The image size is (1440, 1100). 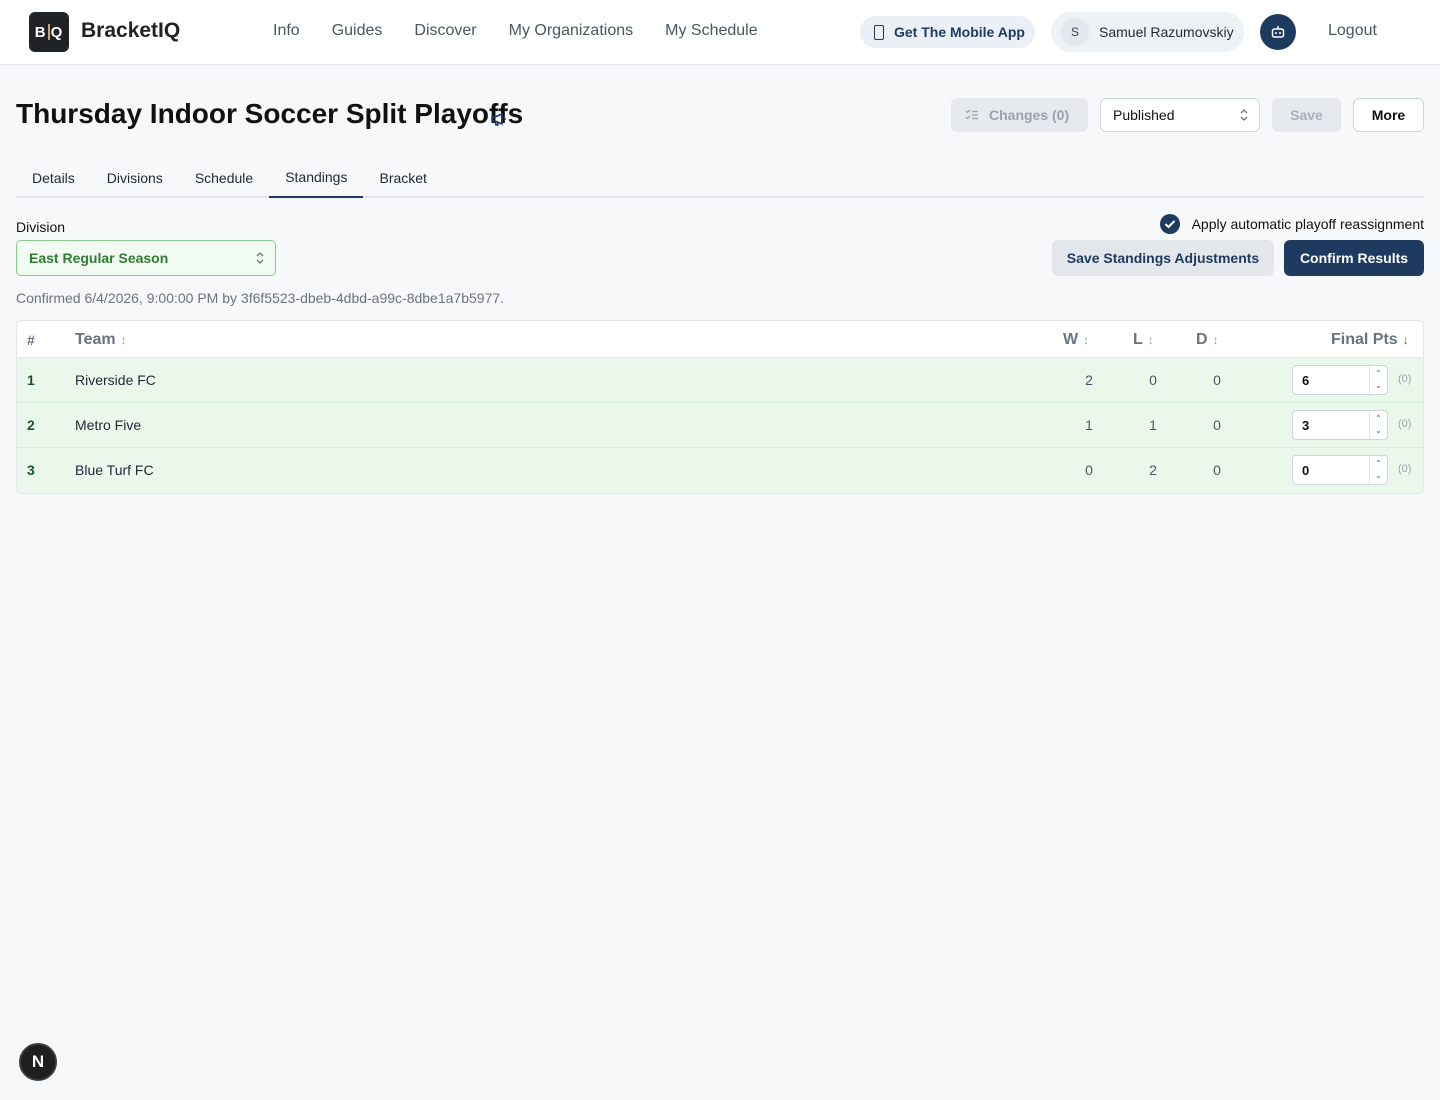 What do you see at coordinates (1075, 32) in the screenshot?
I see `avatar: S` at bounding box center [1075, 32].